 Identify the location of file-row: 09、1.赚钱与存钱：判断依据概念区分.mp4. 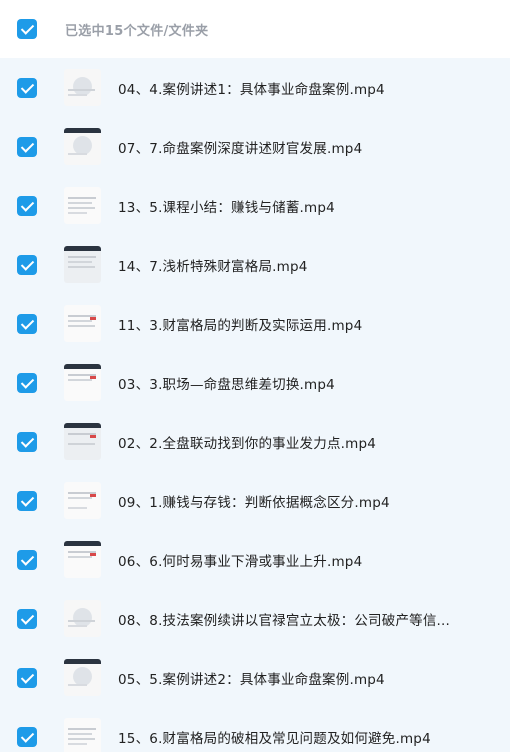
(255, 500).